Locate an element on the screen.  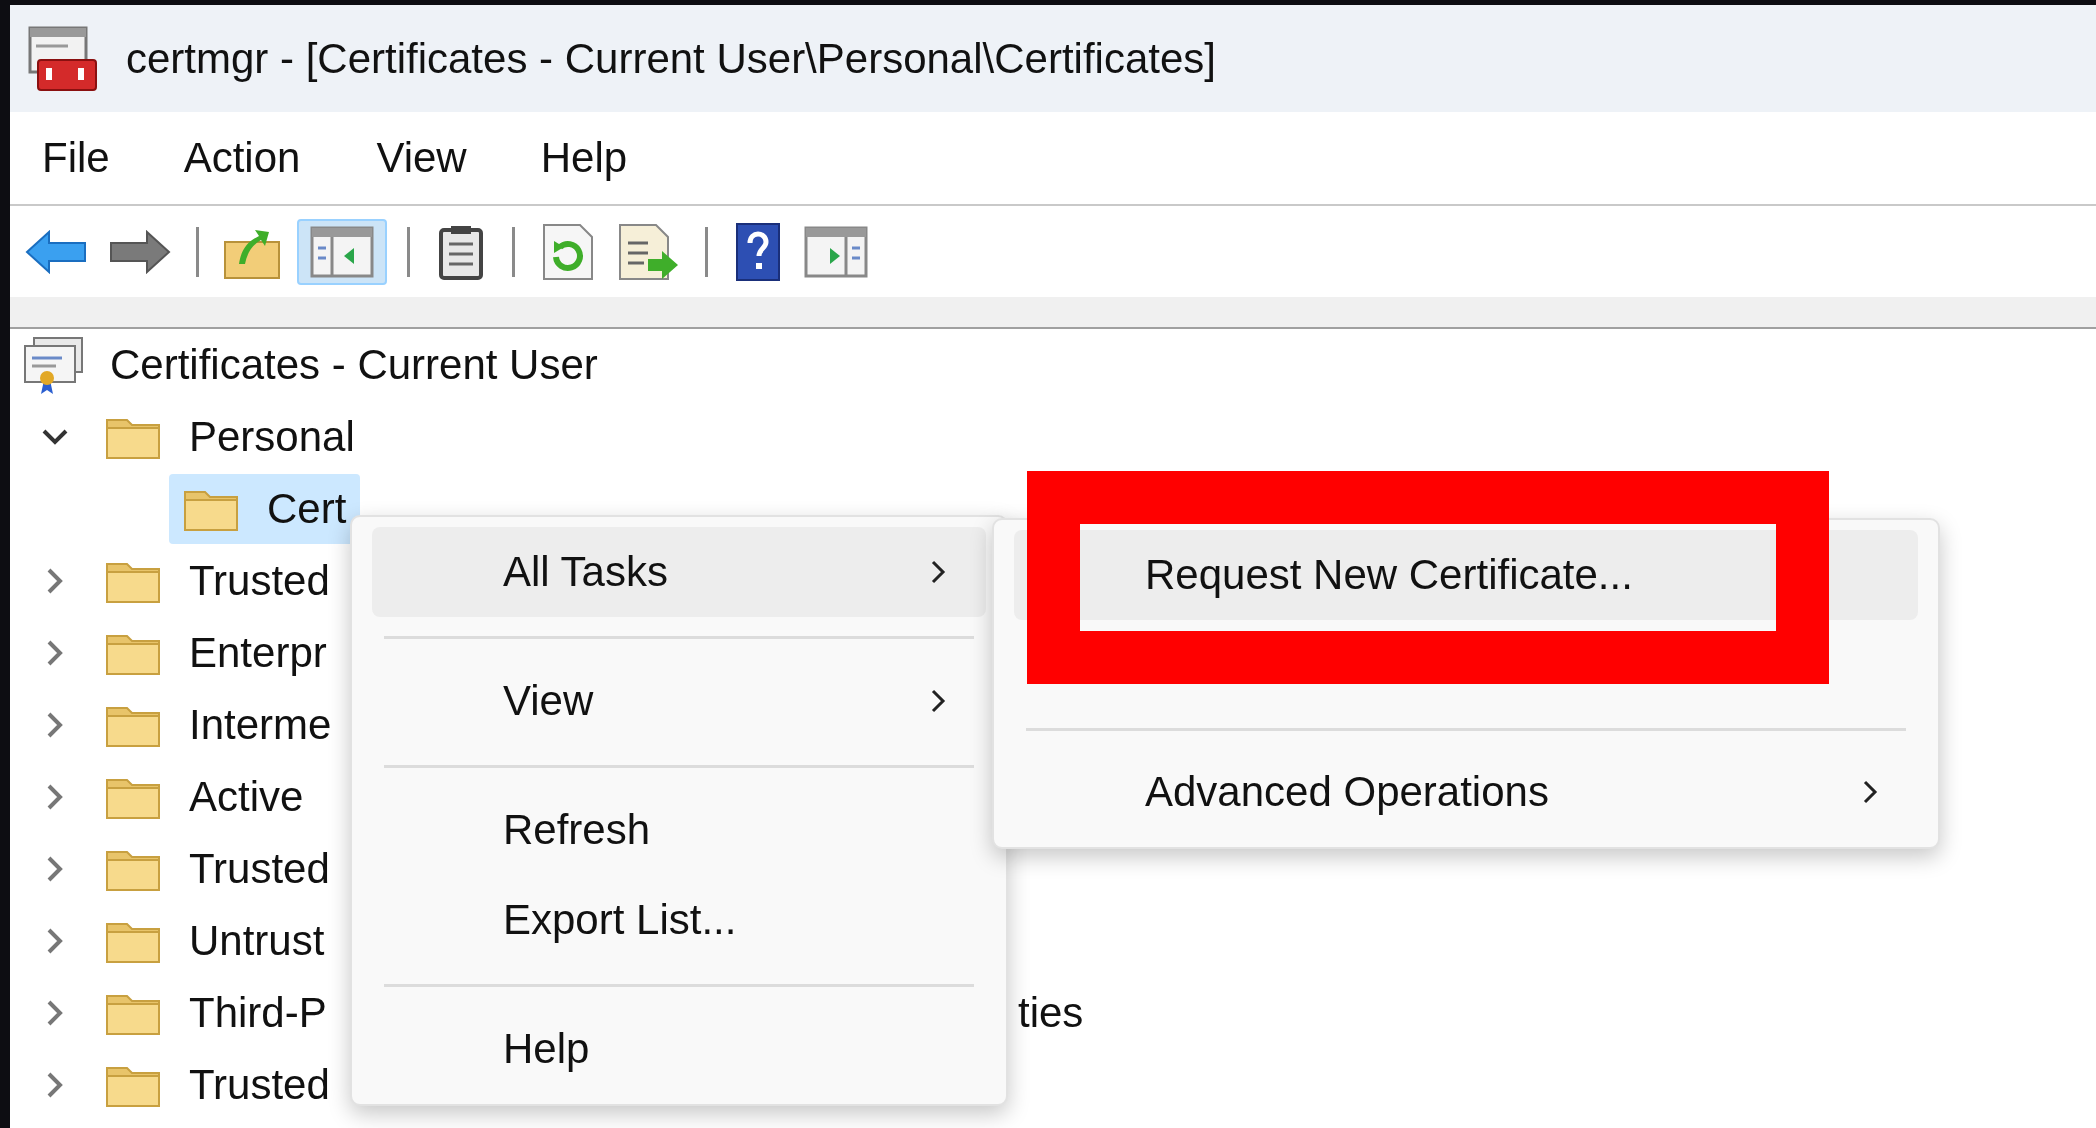
certificate-icon is located at coordinates (53, 365).